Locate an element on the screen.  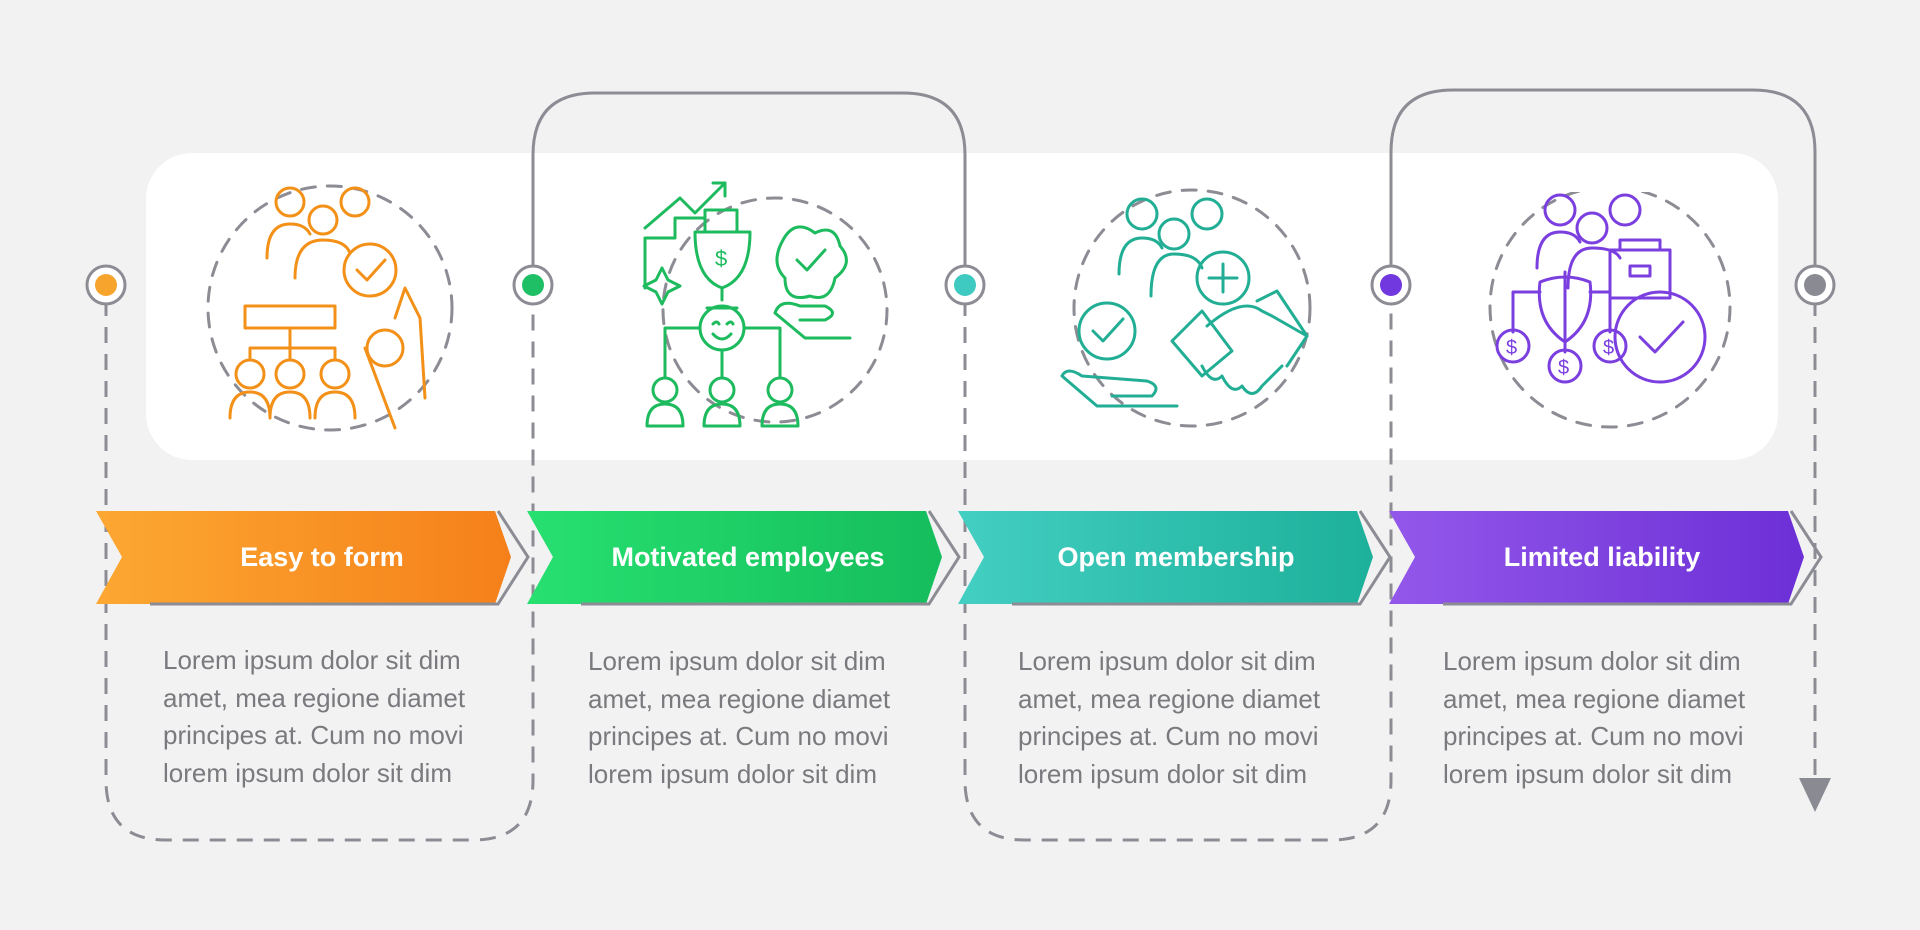
team-structure-approval-icon is located at coordinates (330, 308).